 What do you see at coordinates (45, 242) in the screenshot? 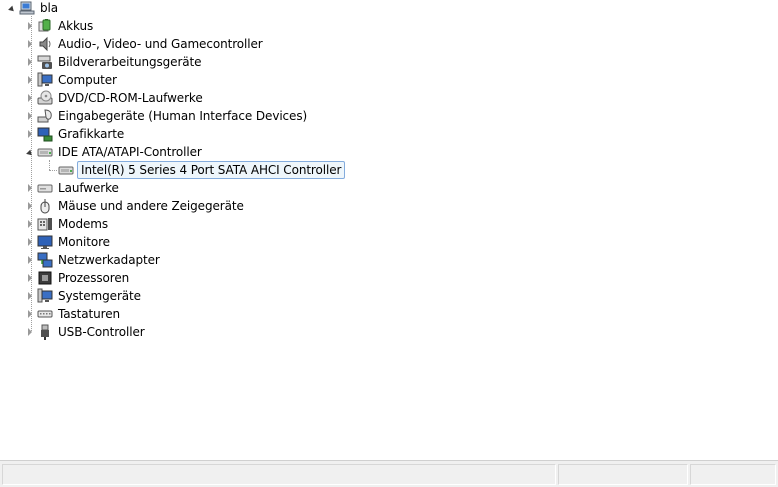
I see `monitor-icon` at bounding box center [45, 242].